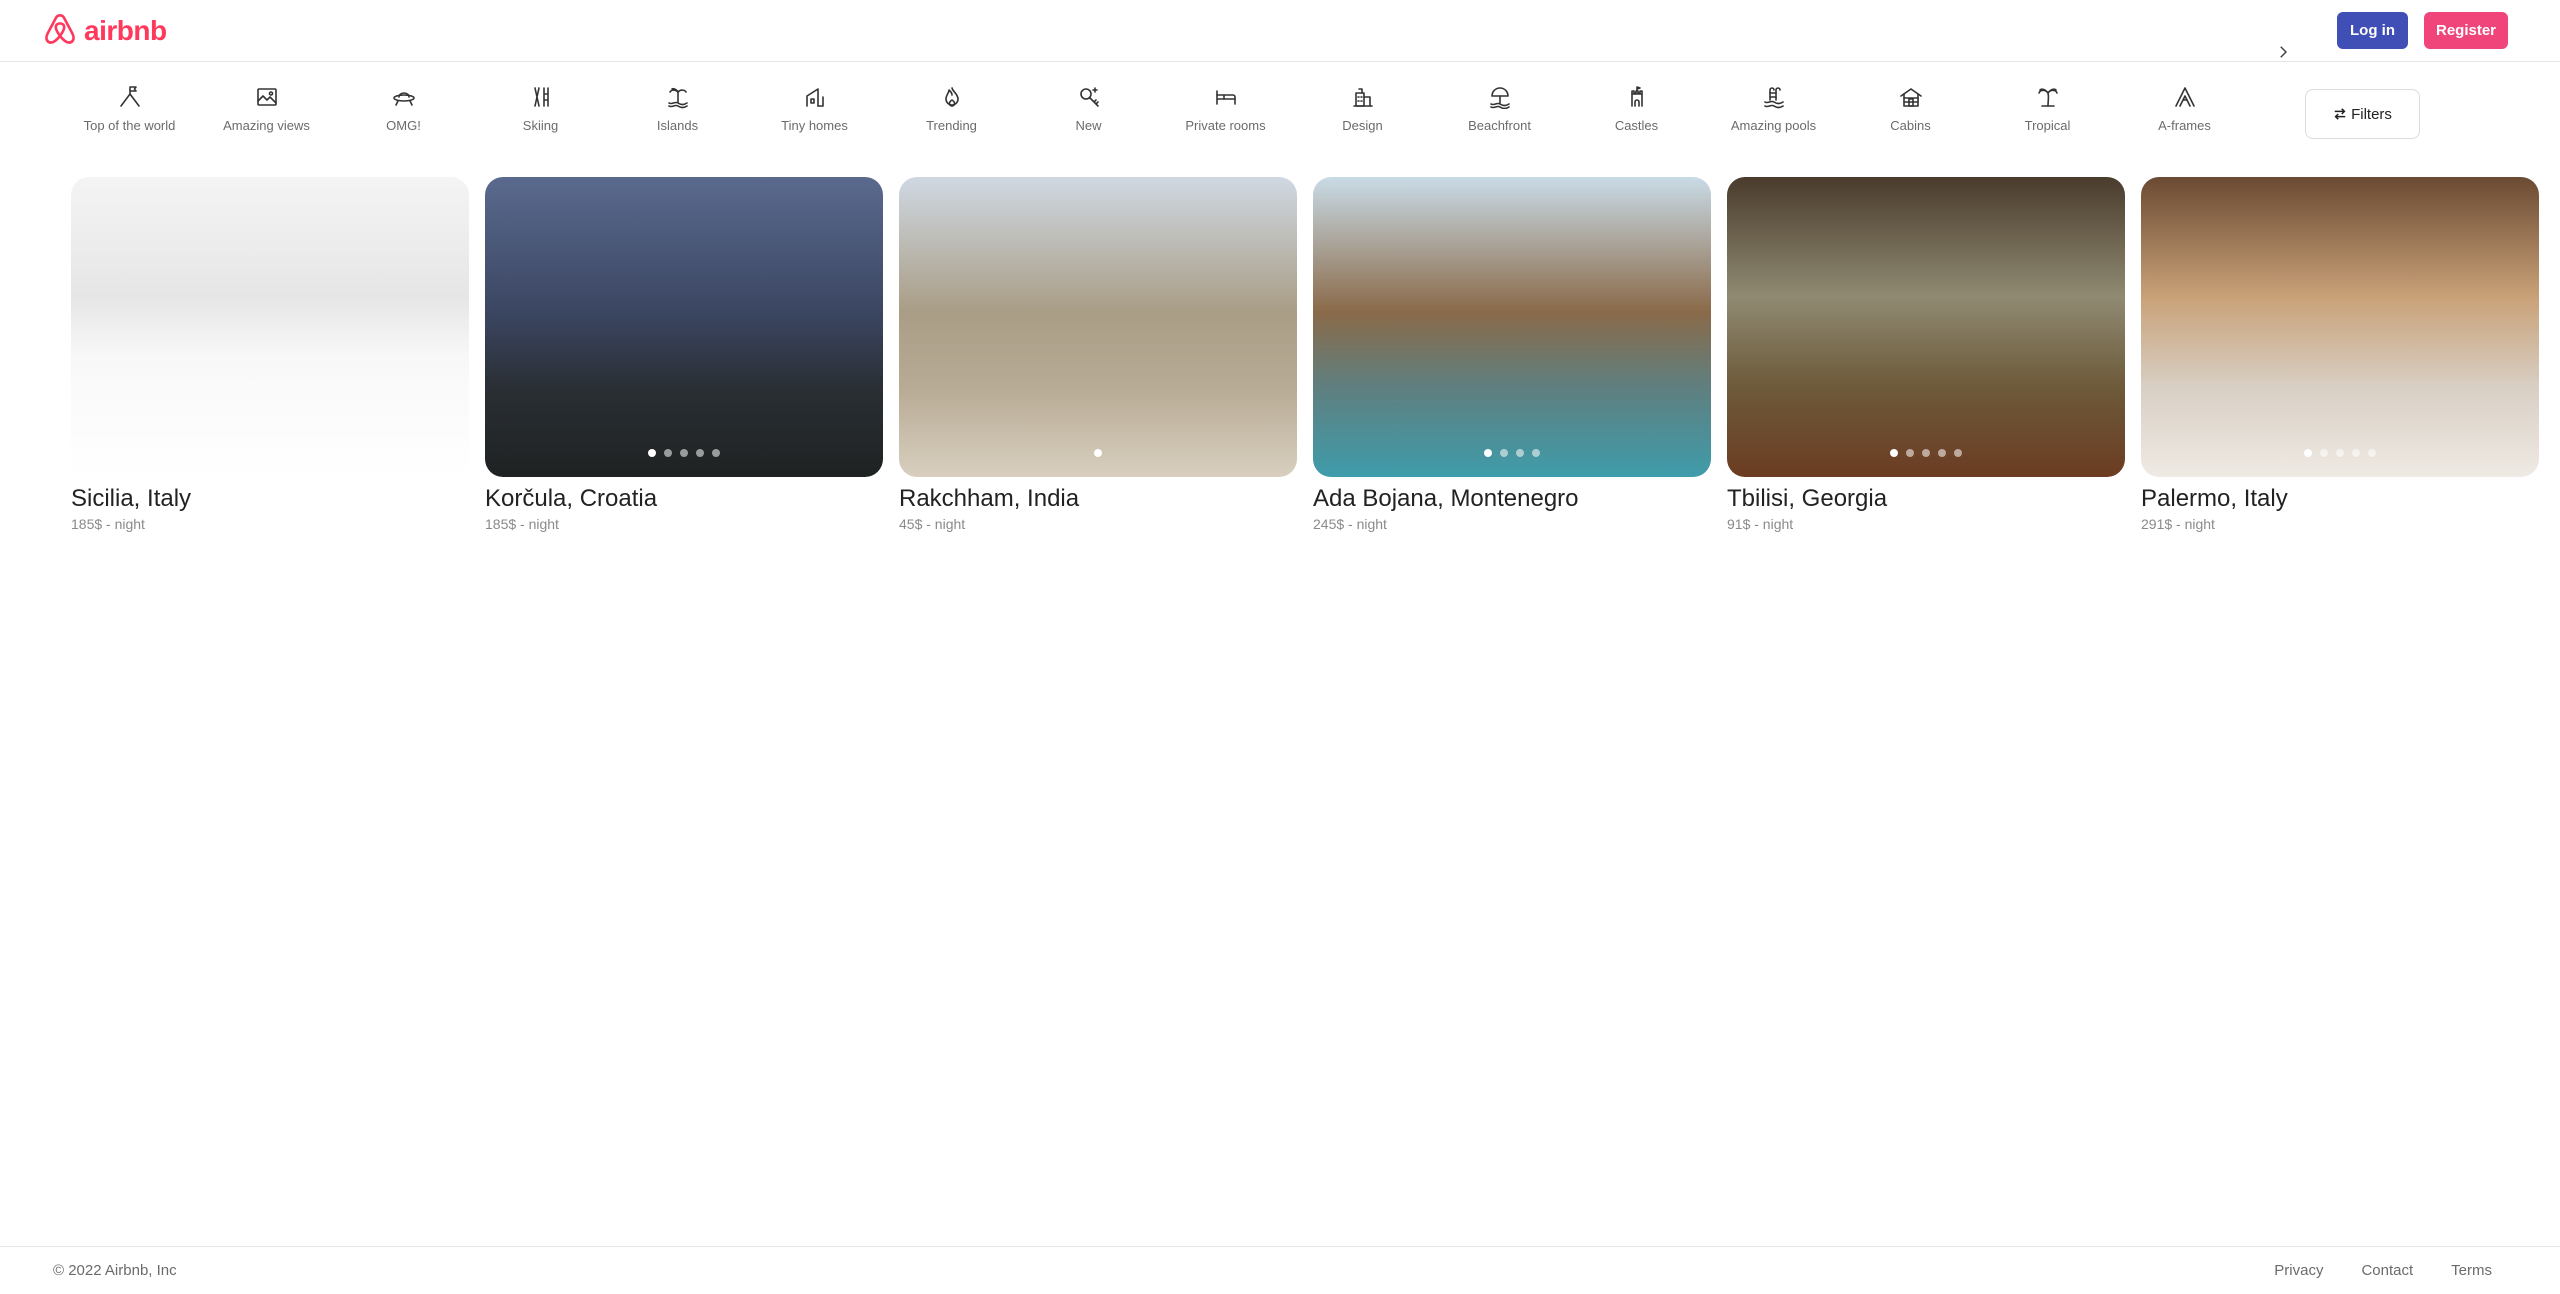 This screenshot has height=1294, width=2560. Describe the element at coordinates (1911, 97) in the screenshot. I see `cabin-icon` at that location.